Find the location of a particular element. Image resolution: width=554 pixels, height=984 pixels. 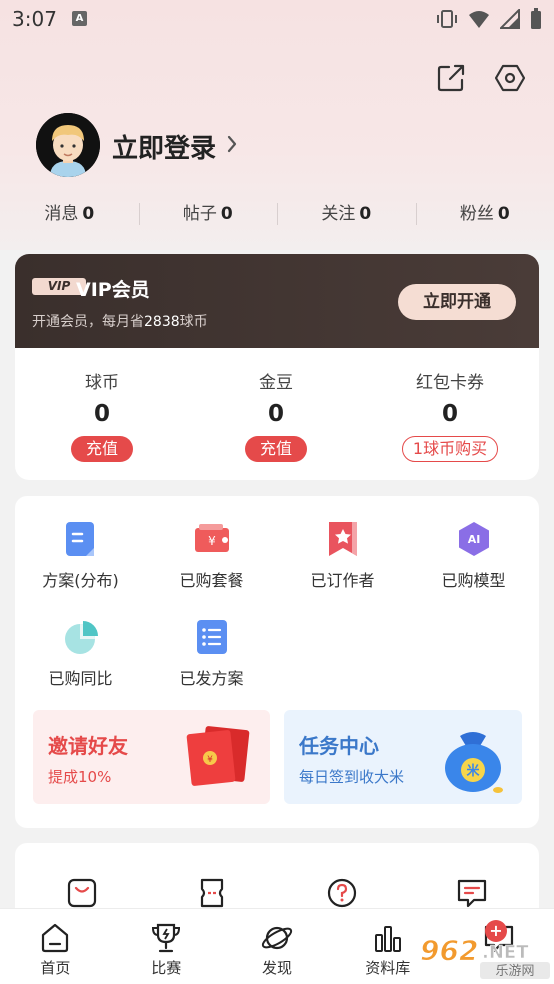

vip-banner: VIP VIP会员 开通会员，每月省2838球币 立即开通 is located at coordinates (277, 301).